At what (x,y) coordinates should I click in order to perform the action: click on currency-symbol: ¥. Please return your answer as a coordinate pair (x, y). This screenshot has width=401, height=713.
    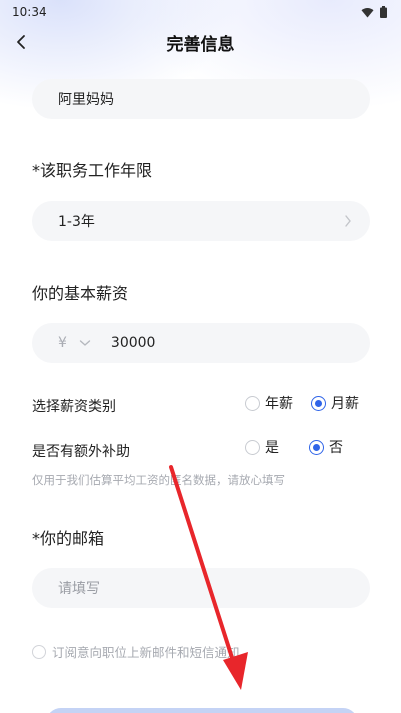
    Looking at the image, I should click on (62, 343).